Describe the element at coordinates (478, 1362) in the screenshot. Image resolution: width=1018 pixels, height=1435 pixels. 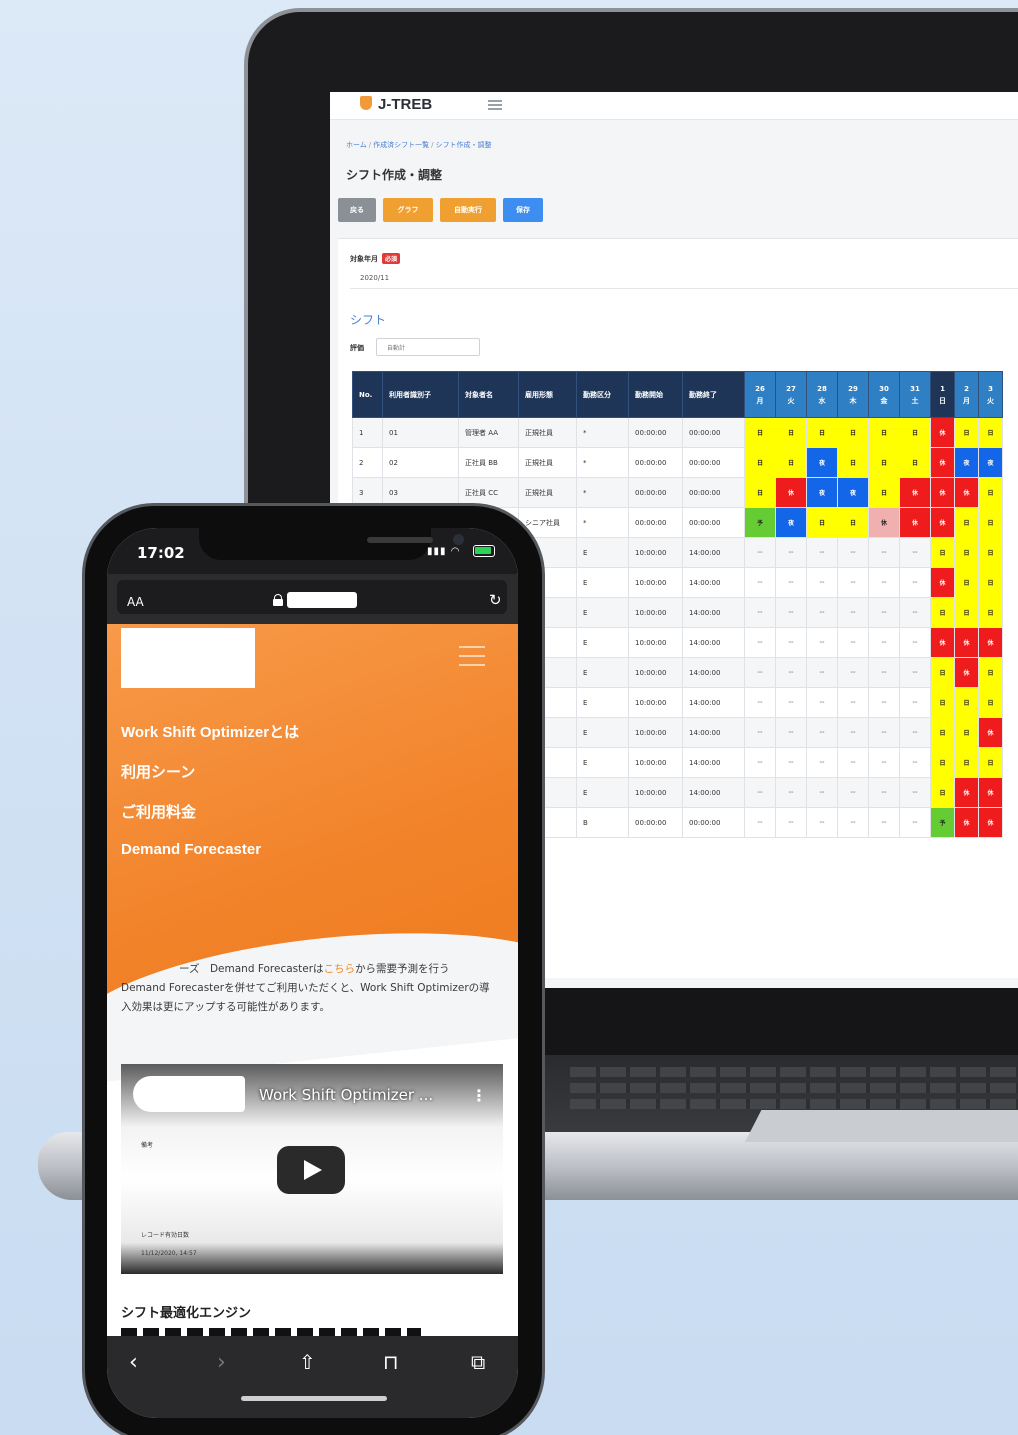
I see `tabs-icon: ⧉` at that location.